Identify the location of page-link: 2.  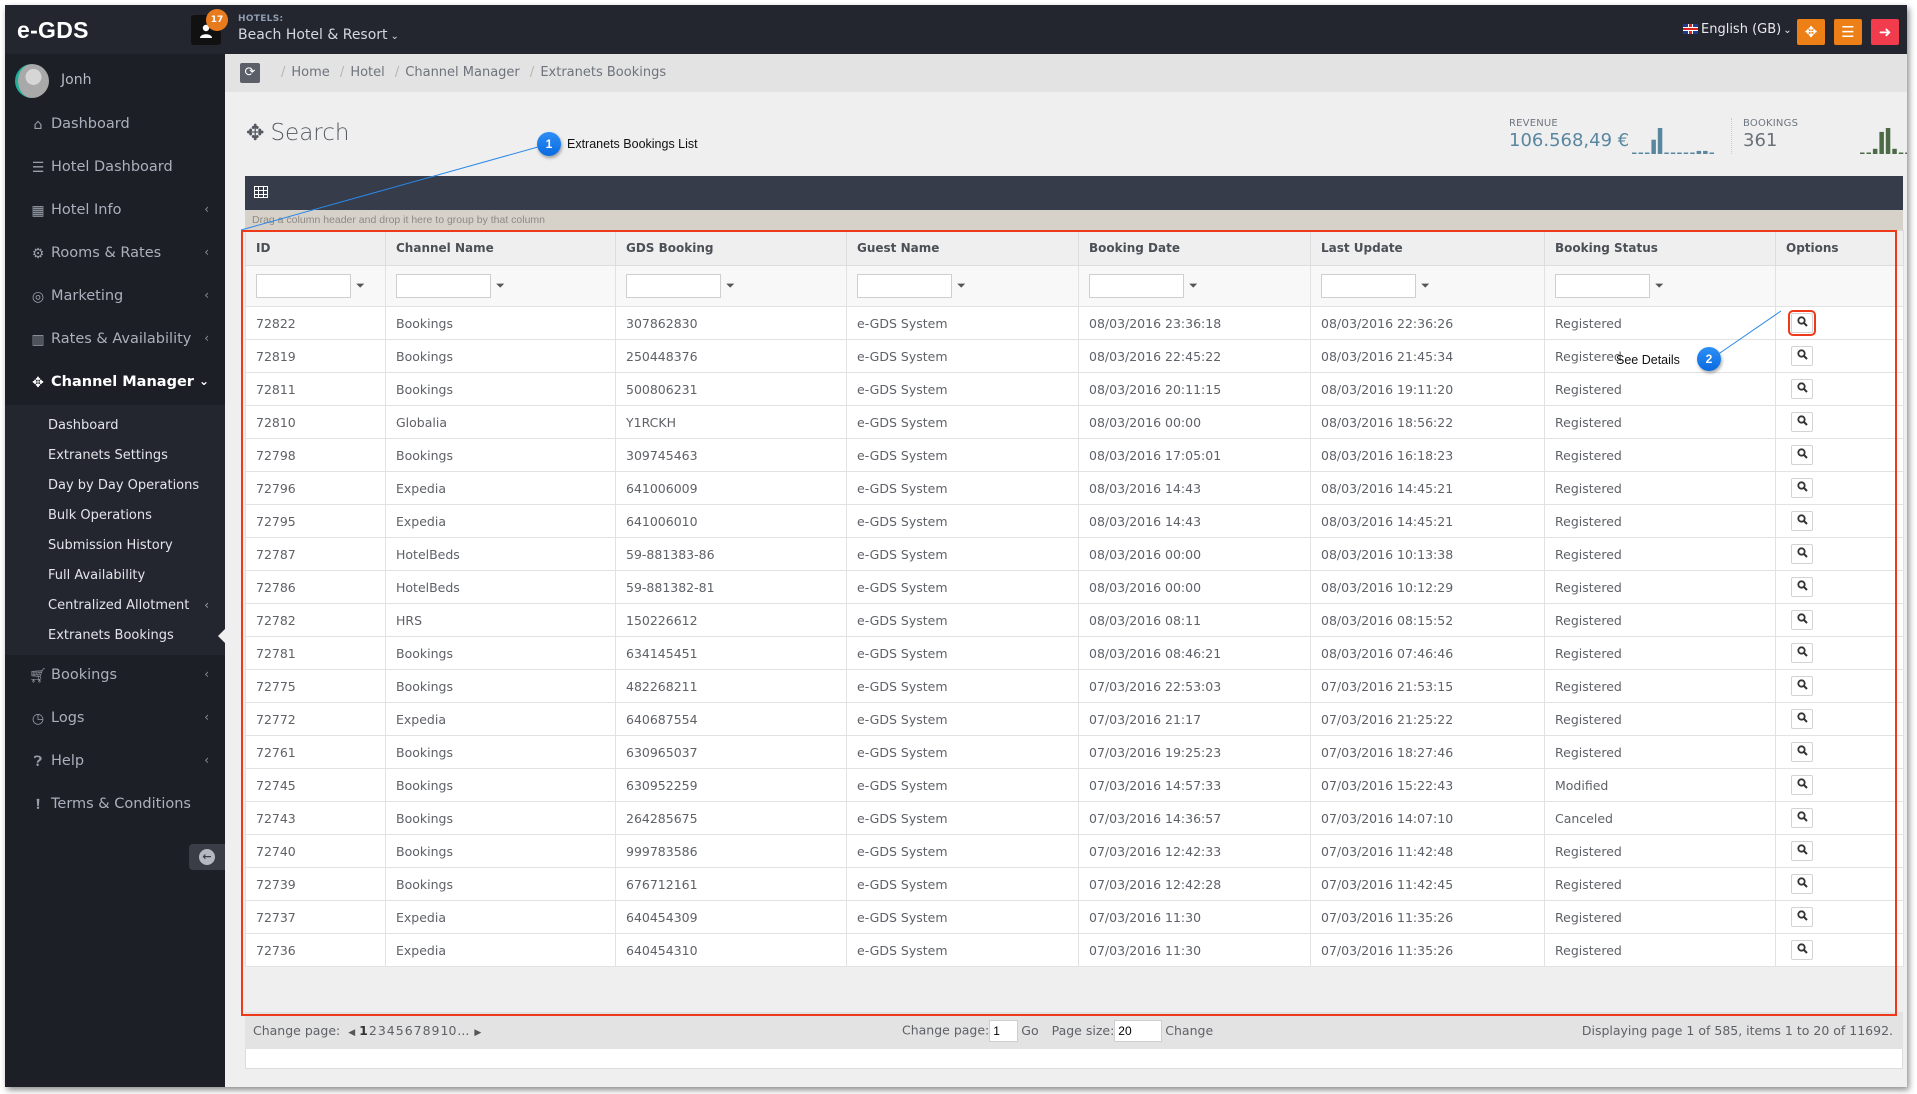
(373, 1030).